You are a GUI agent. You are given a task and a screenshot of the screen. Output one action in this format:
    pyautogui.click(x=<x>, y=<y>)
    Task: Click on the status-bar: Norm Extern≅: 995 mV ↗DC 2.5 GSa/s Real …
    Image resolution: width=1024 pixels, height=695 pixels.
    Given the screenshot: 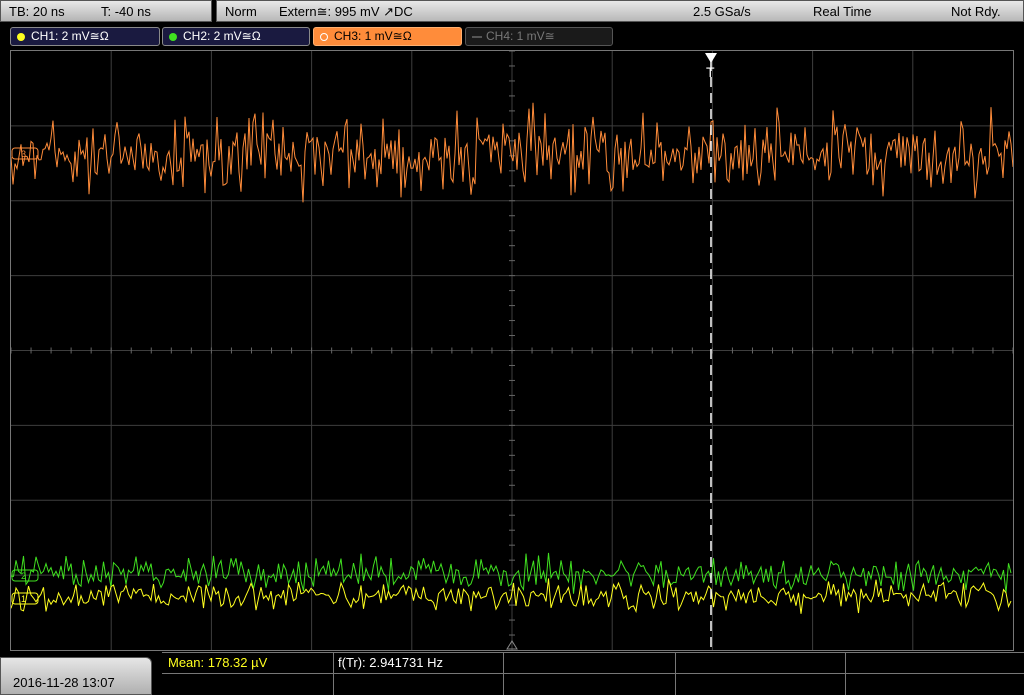 What is the action you would take?
    pyautogui.click(x=620, y=11)
    